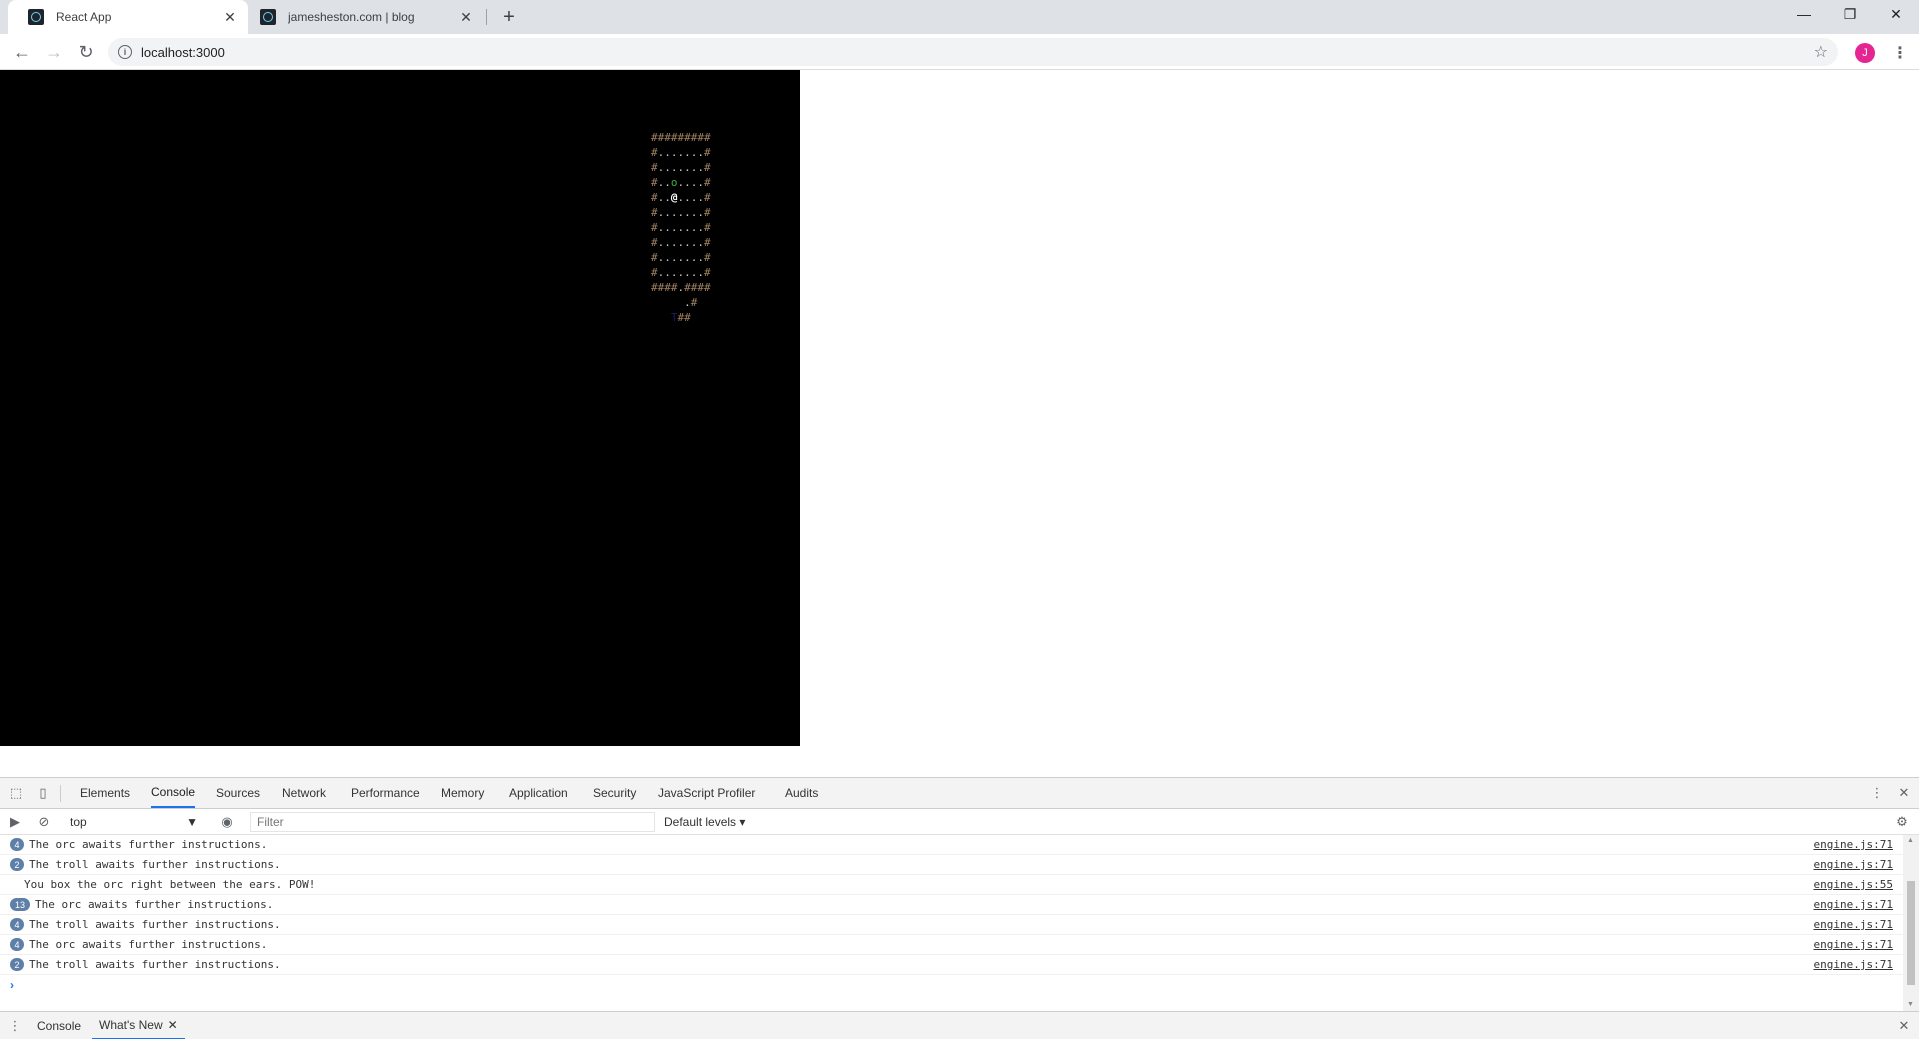  What do you see at coordinates (697, 287) in the screenshot?
I see `map-tile-wall: ####` at bounding box center [697, 287].